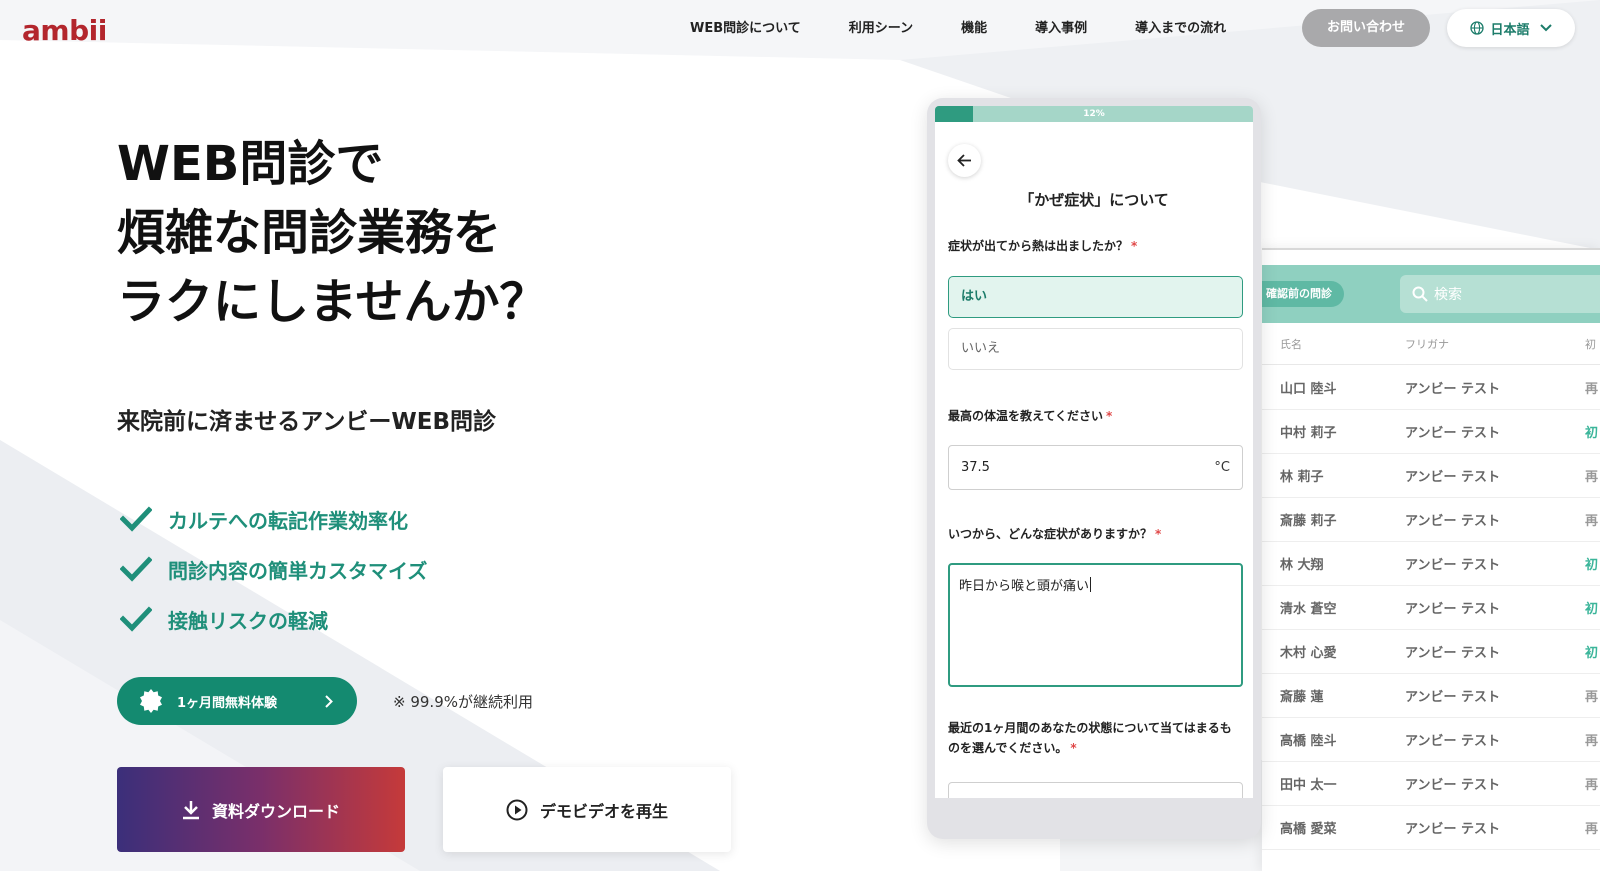 This screenshot has height=871, width=1600. Describe the element at coordinates (237, 701) in the screenshot. I see `free-trial-button: 1ヶ月間無料体験` at that location.